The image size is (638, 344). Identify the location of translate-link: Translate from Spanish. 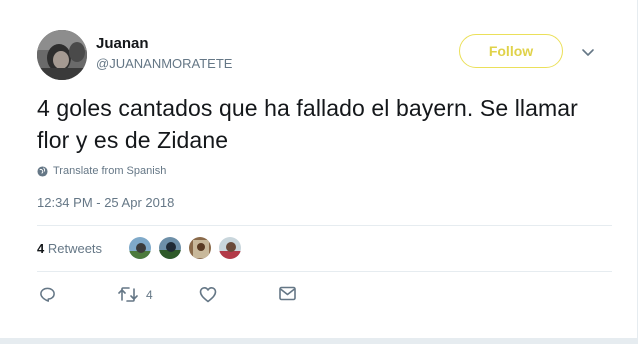
(101, 171).